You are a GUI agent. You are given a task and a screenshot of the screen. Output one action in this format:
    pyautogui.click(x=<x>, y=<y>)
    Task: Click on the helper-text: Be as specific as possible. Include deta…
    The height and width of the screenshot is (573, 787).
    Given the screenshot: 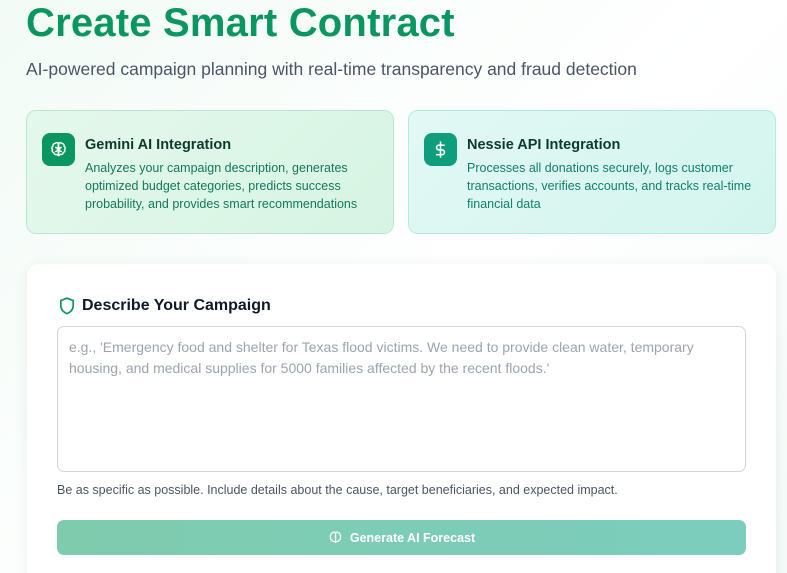 What is the action you would take?
    pyautogui.click(x=337, y=490)
    